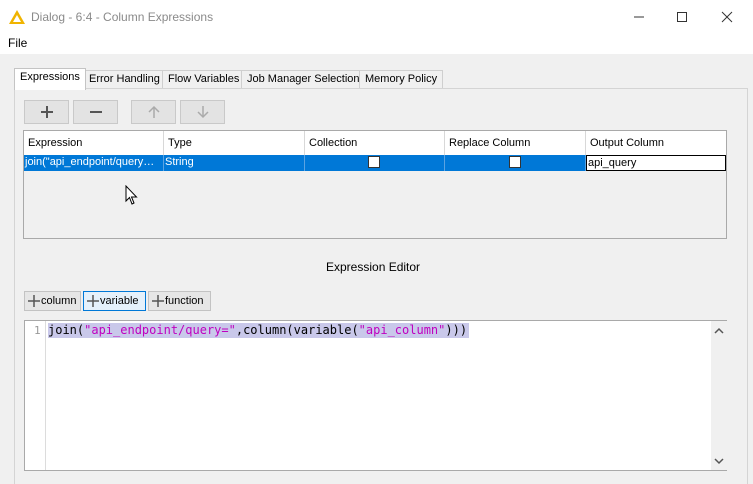 The height and width of the screenshot is (484, 753). I want to click on insert-function-button: function, so click(179, 301).